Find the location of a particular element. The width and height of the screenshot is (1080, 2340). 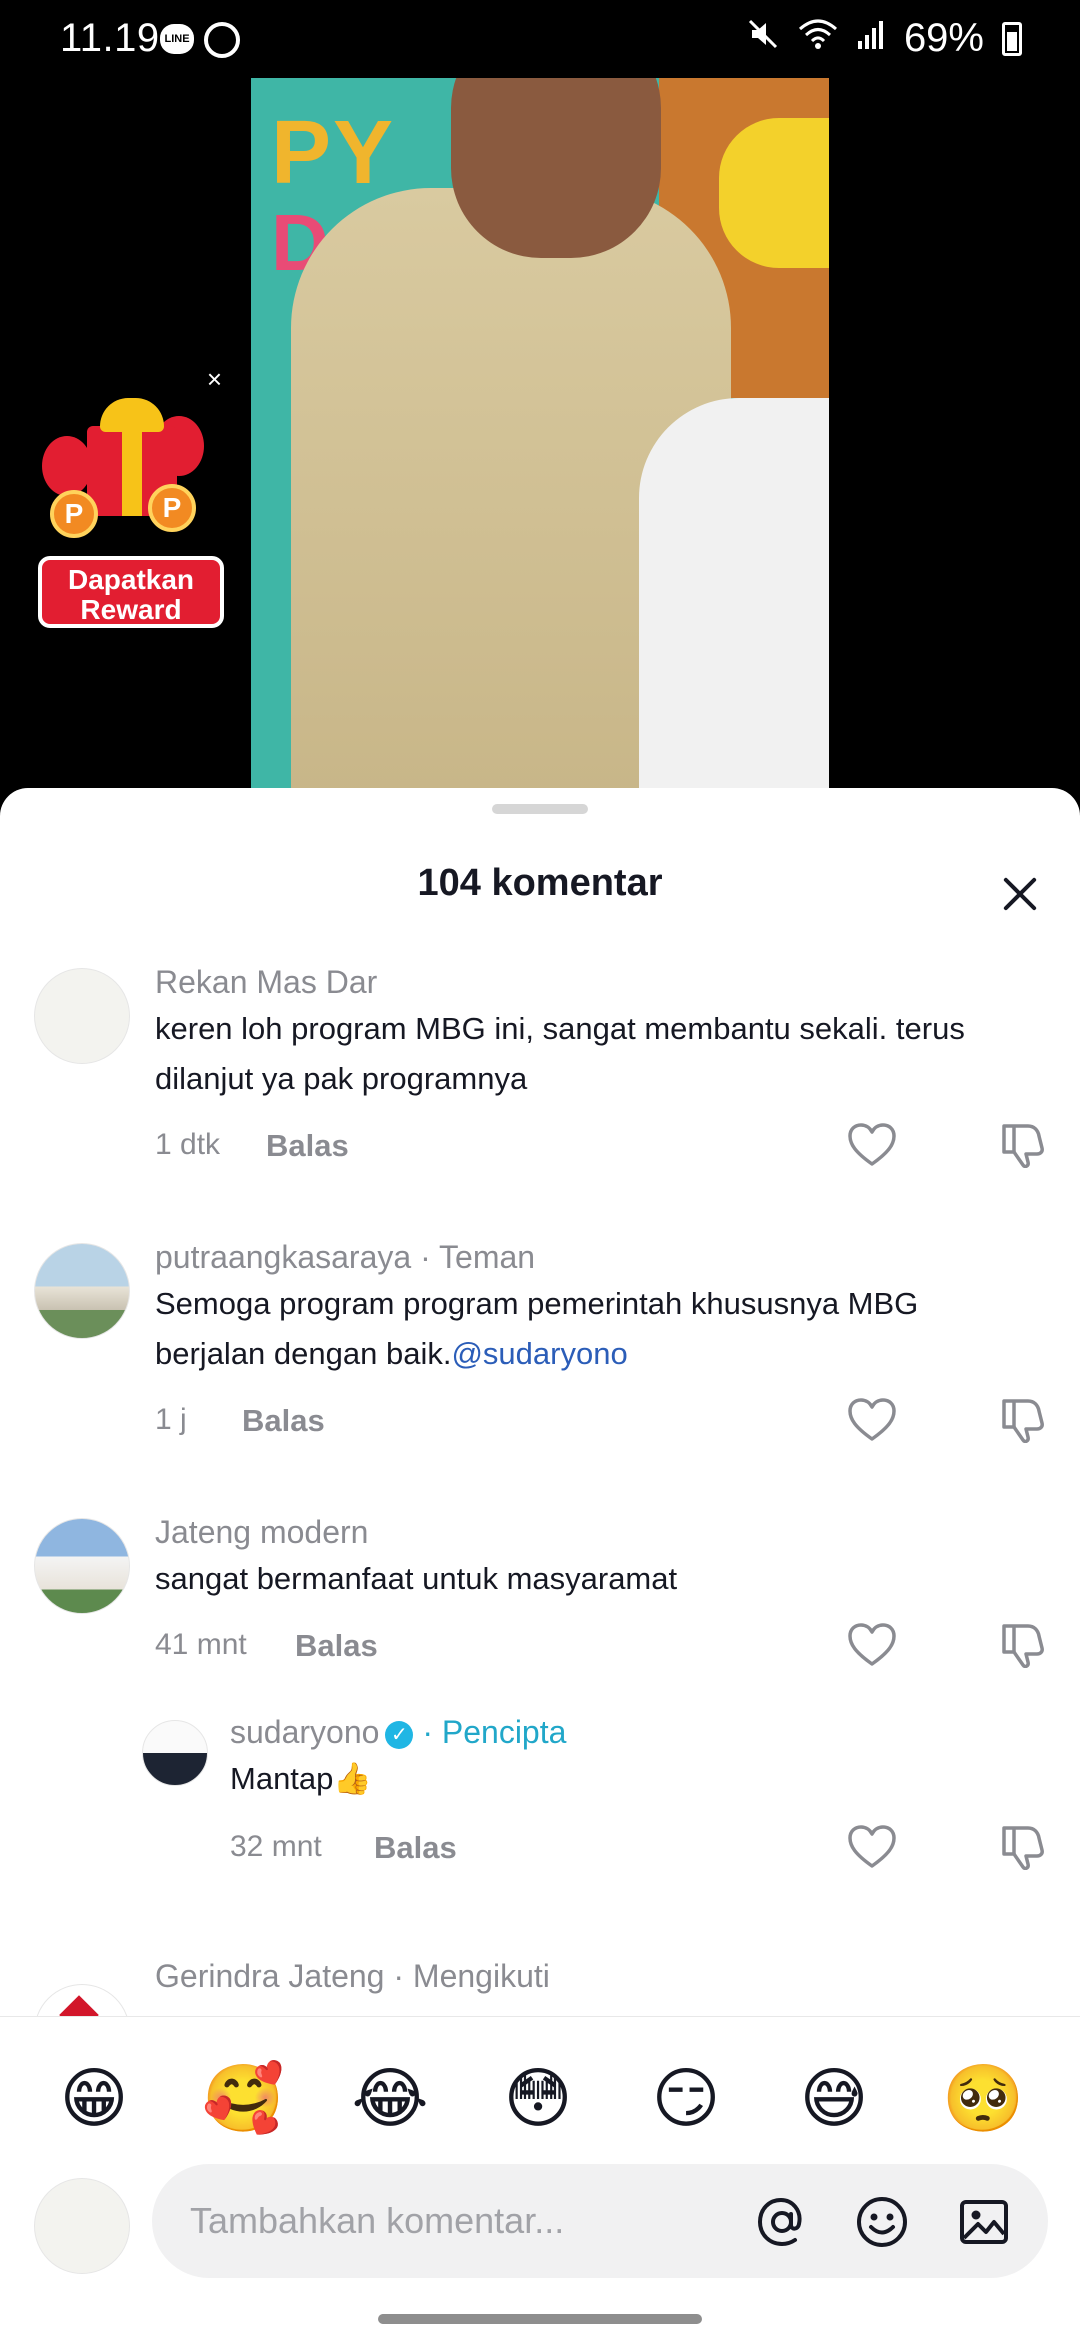

reward-label: Dapatkan Reward is located at coordinates (131, 592).